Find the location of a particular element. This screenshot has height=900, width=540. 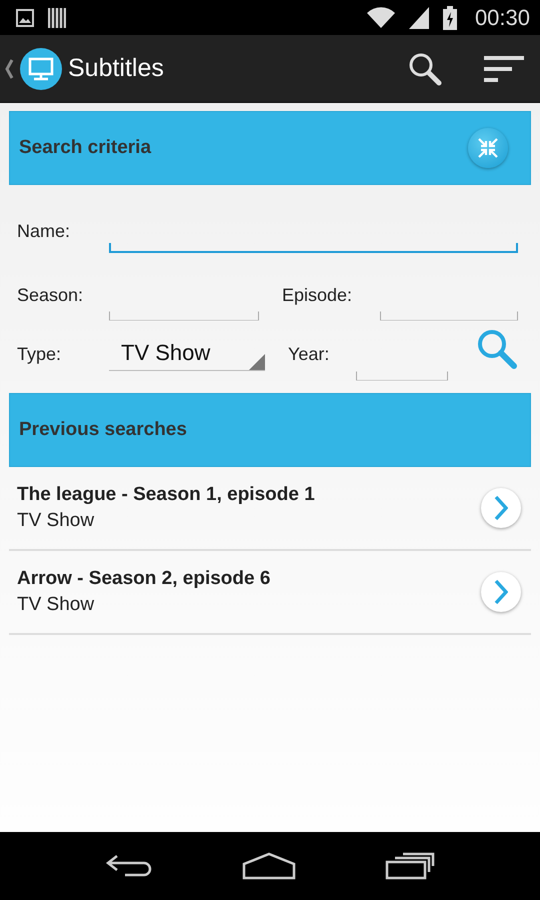

wifi-icon is located at coordinates (380, 17).